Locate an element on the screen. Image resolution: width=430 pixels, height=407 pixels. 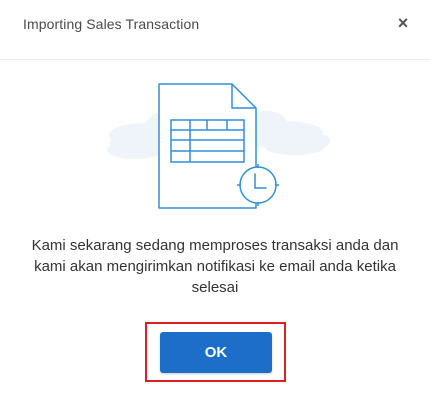
dialog-title: Importing Sales Transaction is located at coordinates (111, 24).